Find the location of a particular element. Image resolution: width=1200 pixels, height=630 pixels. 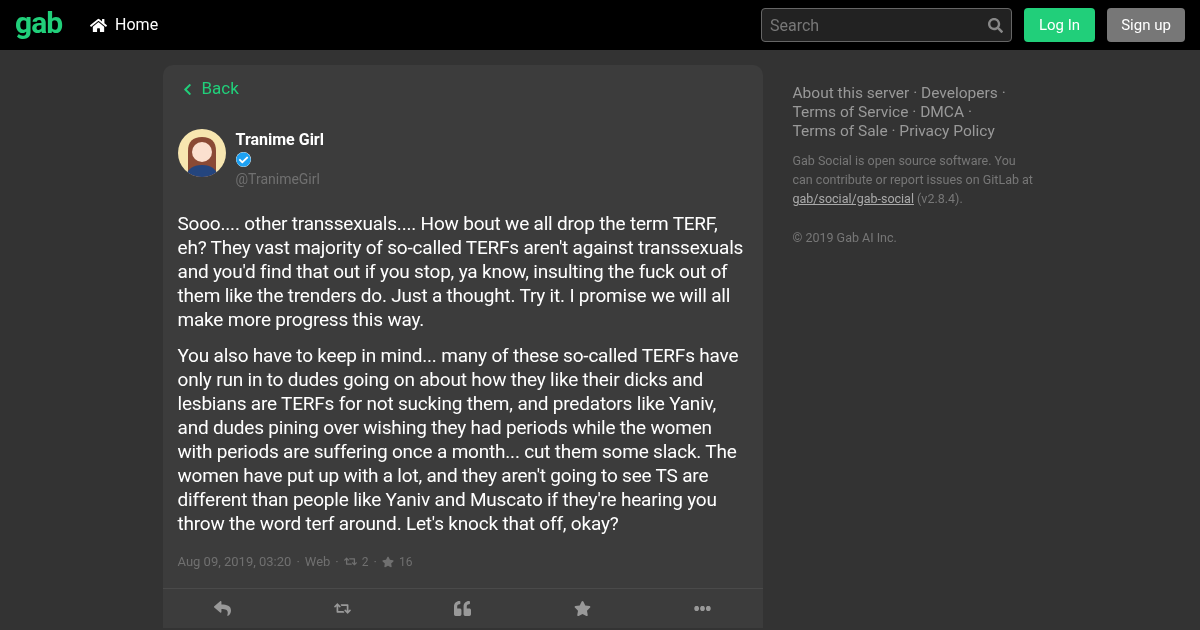

footer-link: Terms of Service is located at coordinates (850, 112).